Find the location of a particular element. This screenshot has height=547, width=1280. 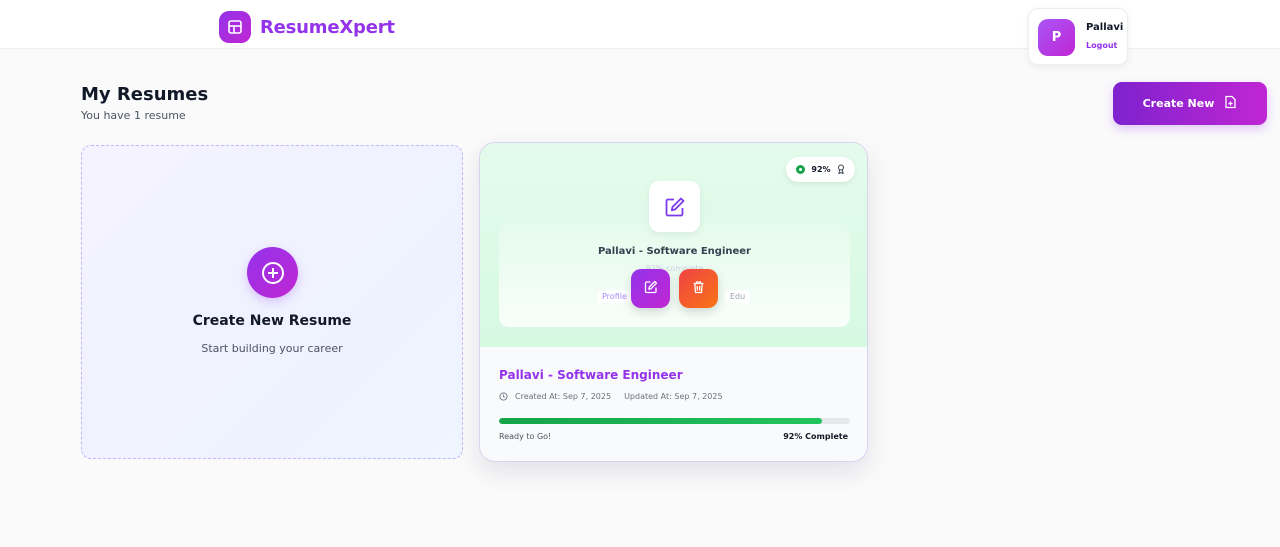

score-value: 92% is located at coordinates (821, 169).